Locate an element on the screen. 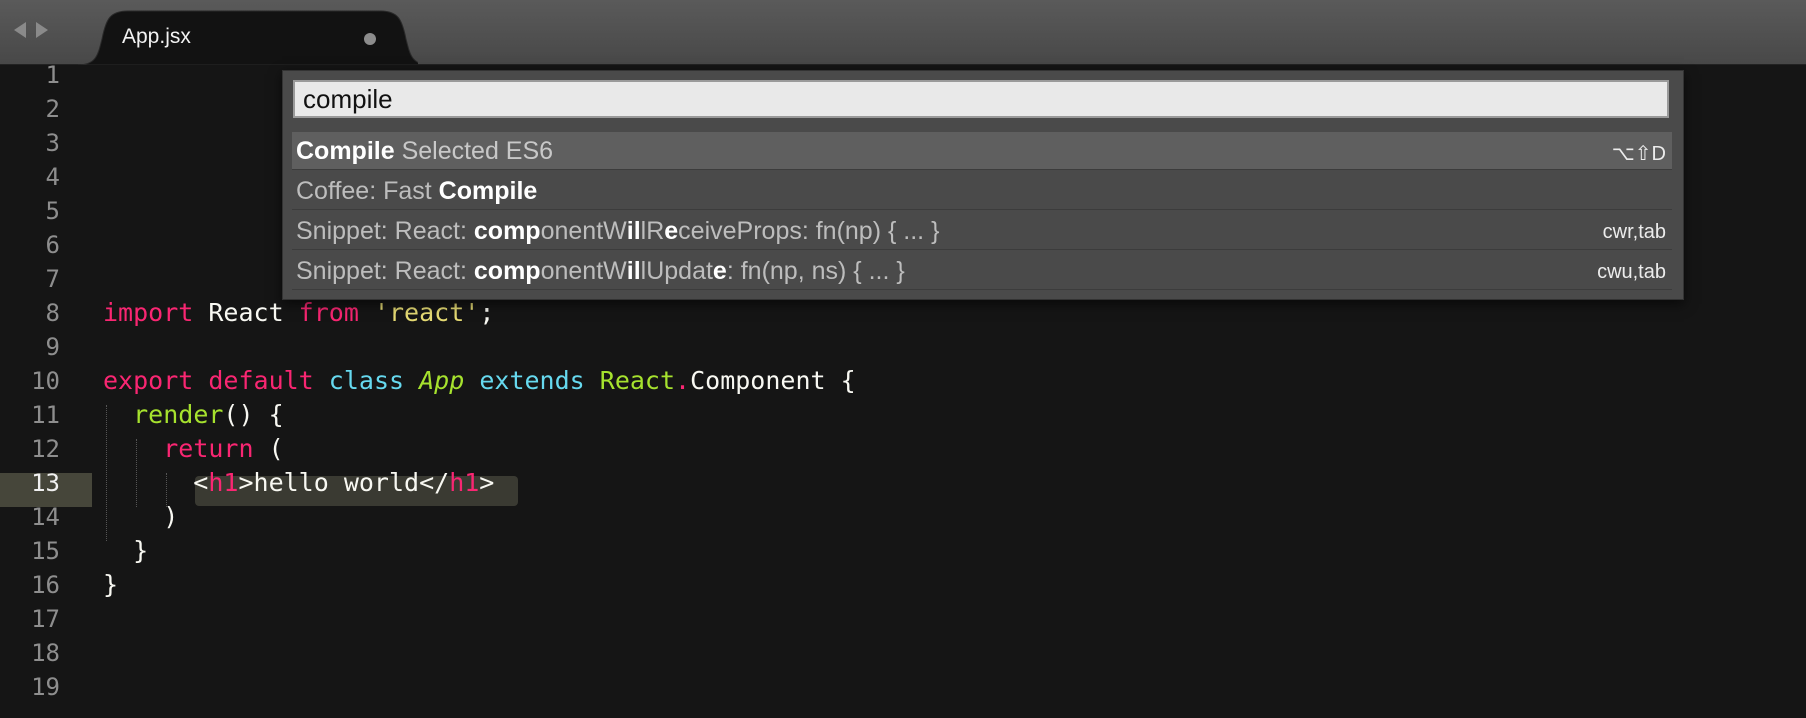 The height and width of the screenshot is (718, 1806). line-number: 15 is located at coordinates (45, 551).